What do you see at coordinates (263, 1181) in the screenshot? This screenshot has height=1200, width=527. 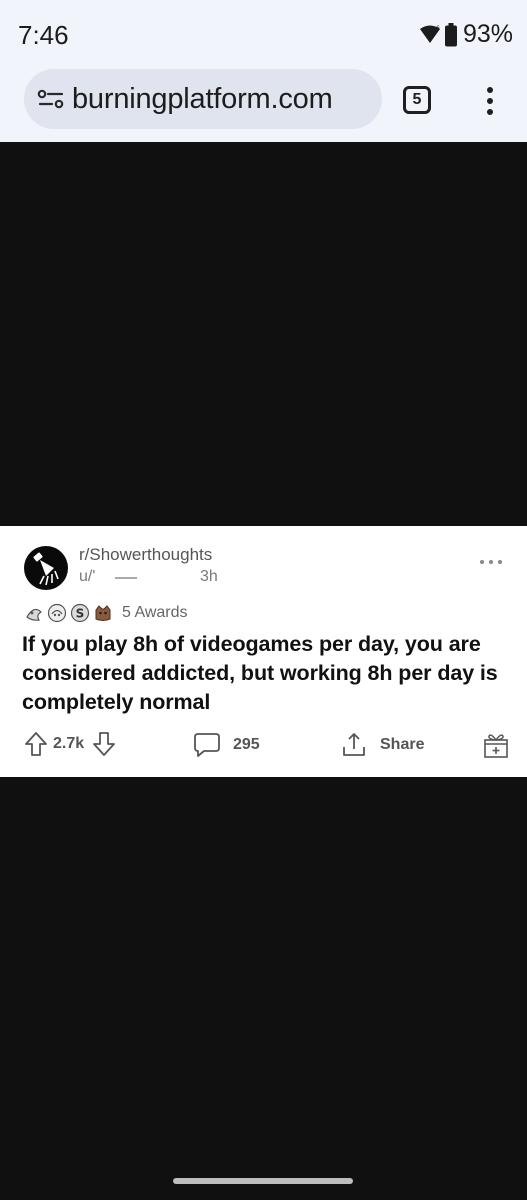 I see `gesture-nav-handle` at bounding box center [263, 1181].